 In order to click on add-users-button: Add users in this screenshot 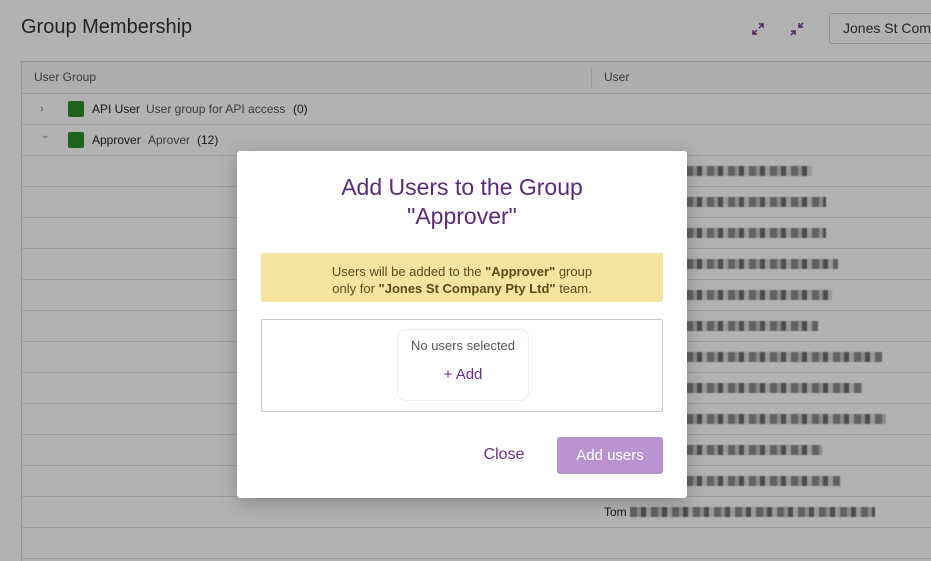, I will do `click(610, 455)`.